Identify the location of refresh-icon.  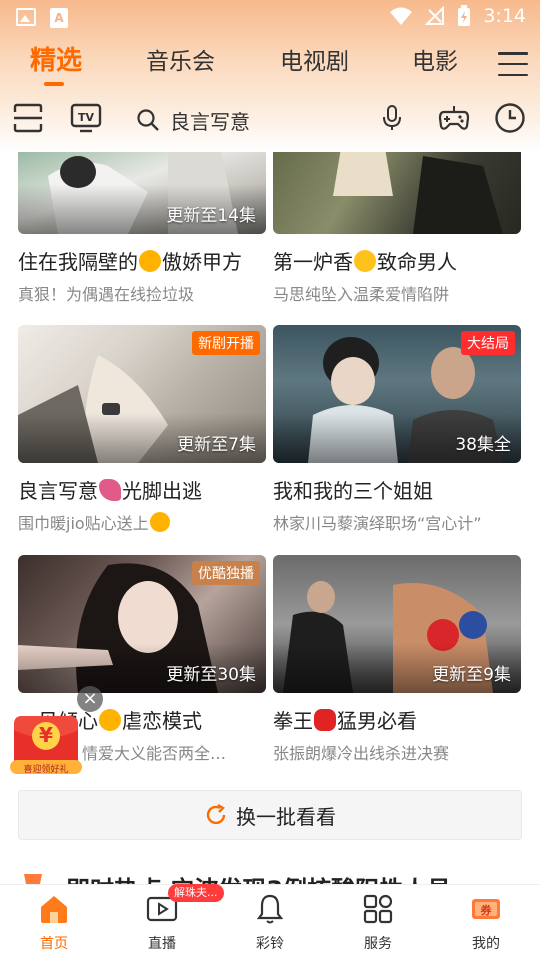
(216, 814).